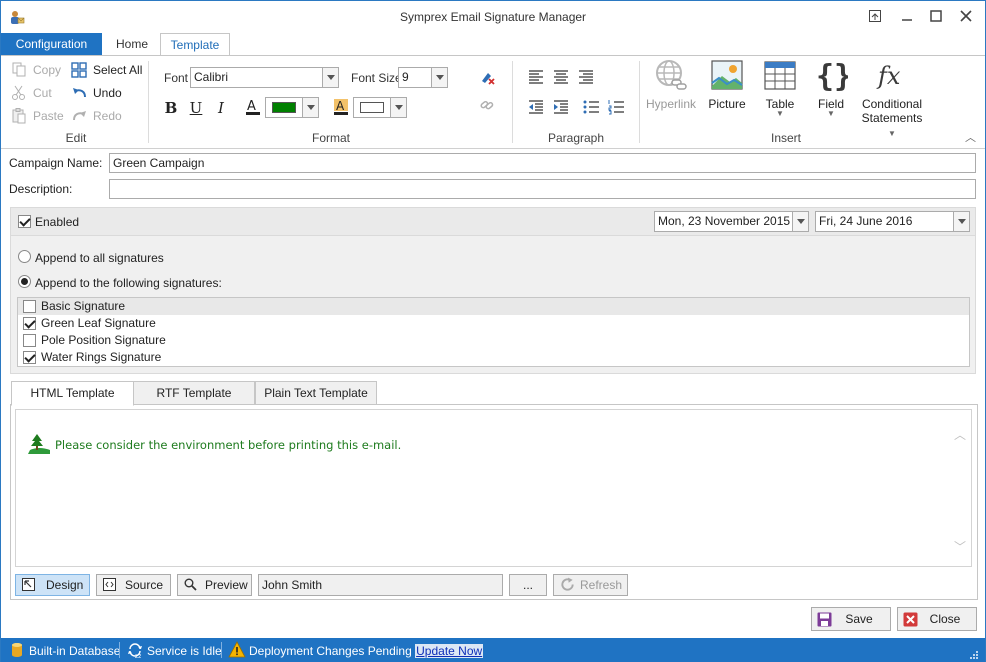 This screenshot has height=662, width=986. I want to click on font-select: Calibri, so click(264, 77).